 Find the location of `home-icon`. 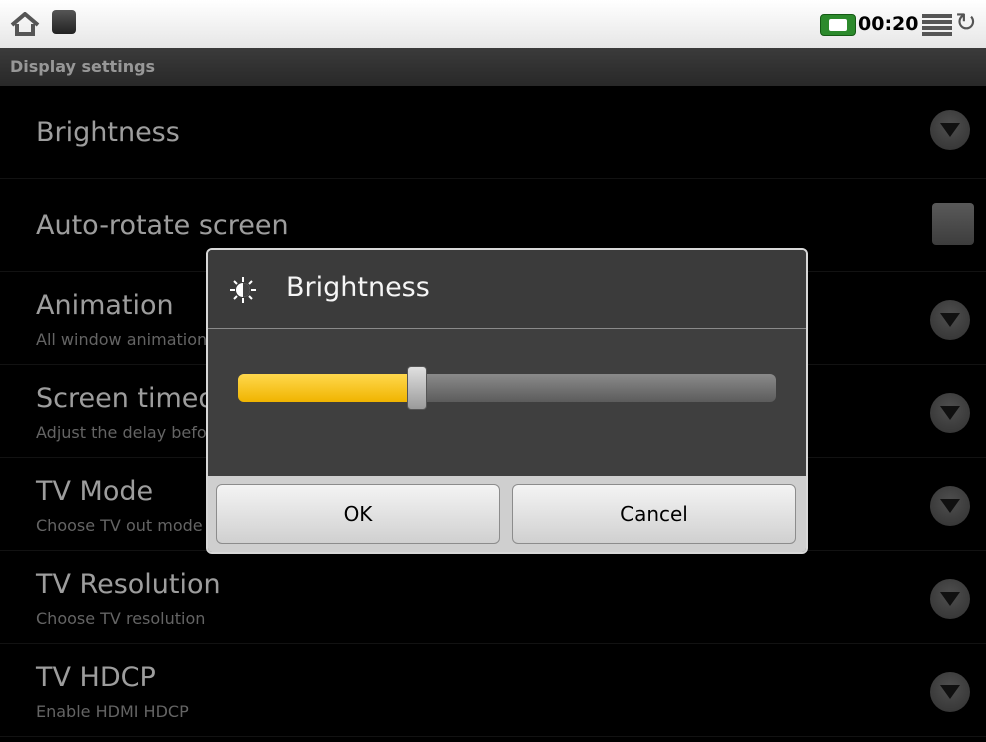

home-icon is located at coordinates (25, 24).